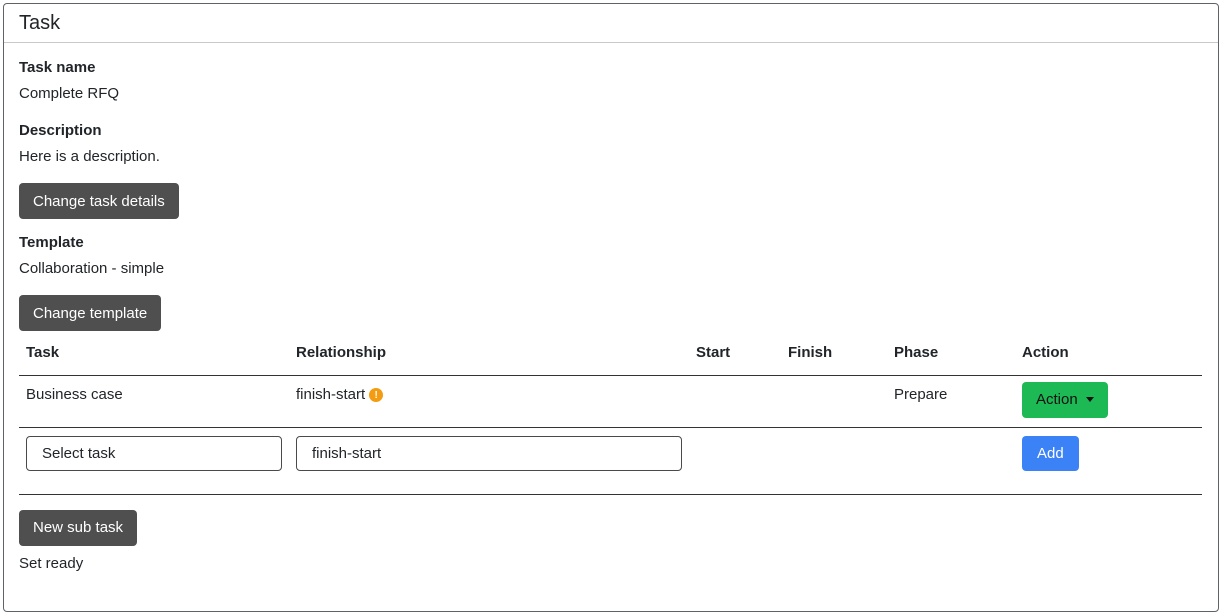 This screenshot has height=616, width=1224. Describe the element at coordinates (834, 401) in the screenshot. I see `row-finish-cell` at that location.